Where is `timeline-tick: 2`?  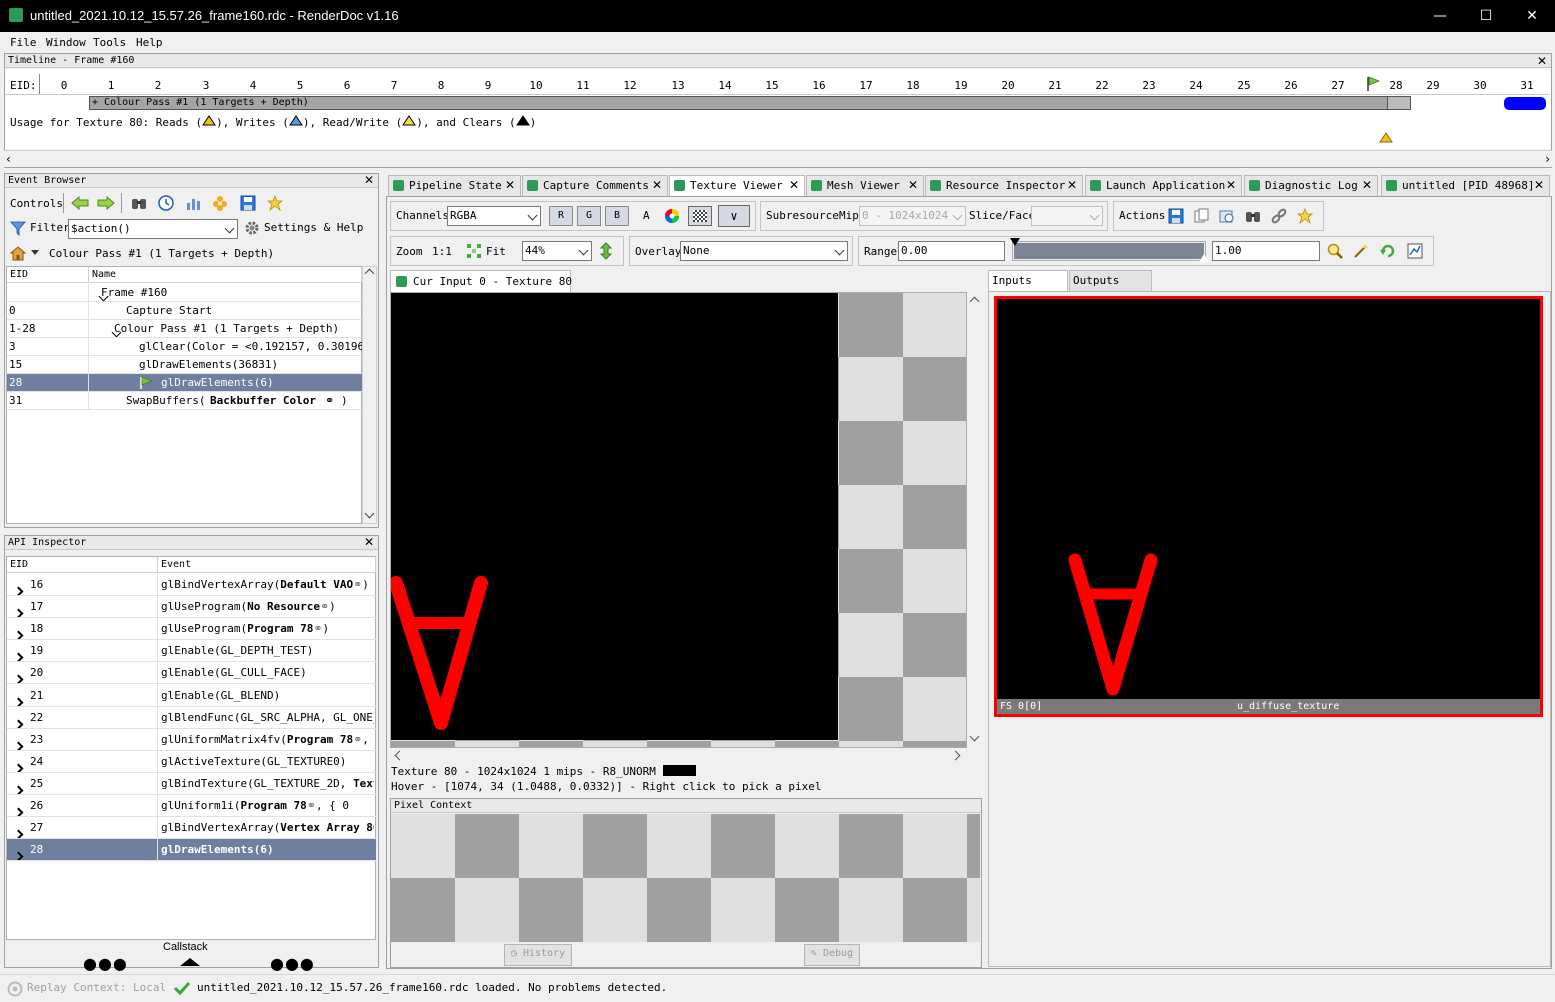
timeline-tick: 2 is located at coordinates (158, 85).